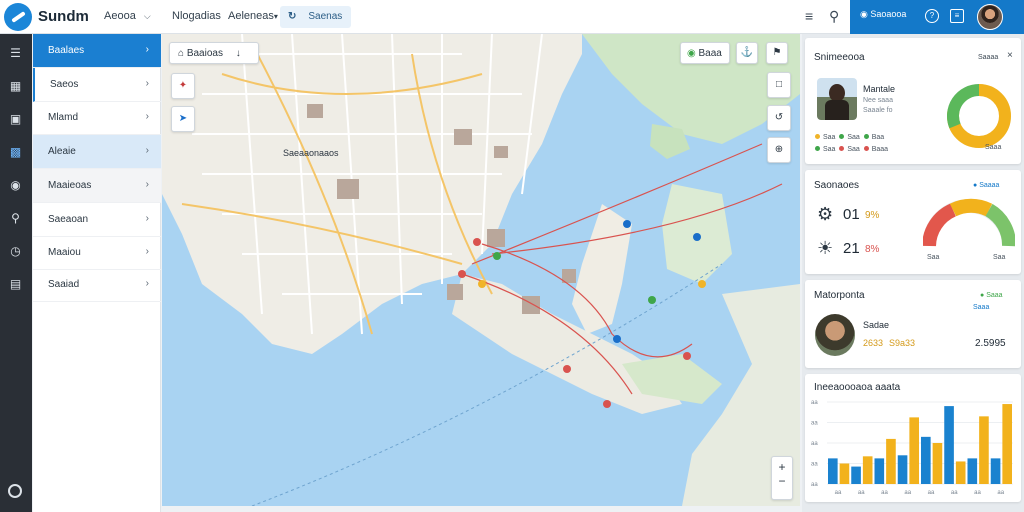 This screenshot has height=512, width=1024. What do you see at coordinates (782, 467) in the screenshot?
I see `zoom-in-icon: +` at bounding box center [782, 467].